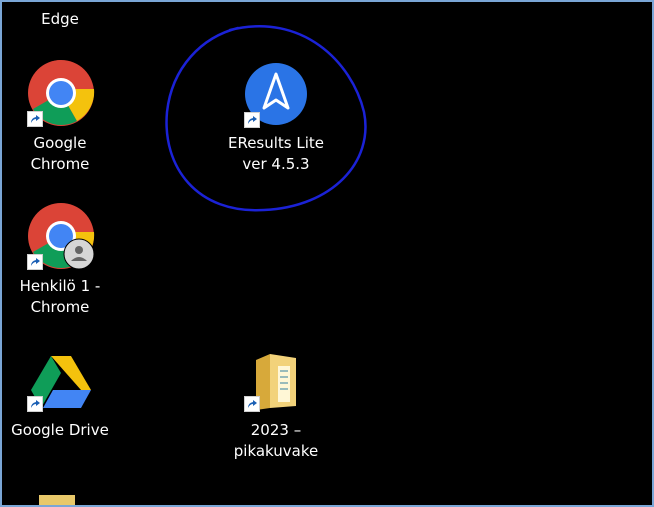 The image size is (654, 507). I want to click on henkilo-chrome-label-line1: Henkilö 1 -, so click(60, 286).